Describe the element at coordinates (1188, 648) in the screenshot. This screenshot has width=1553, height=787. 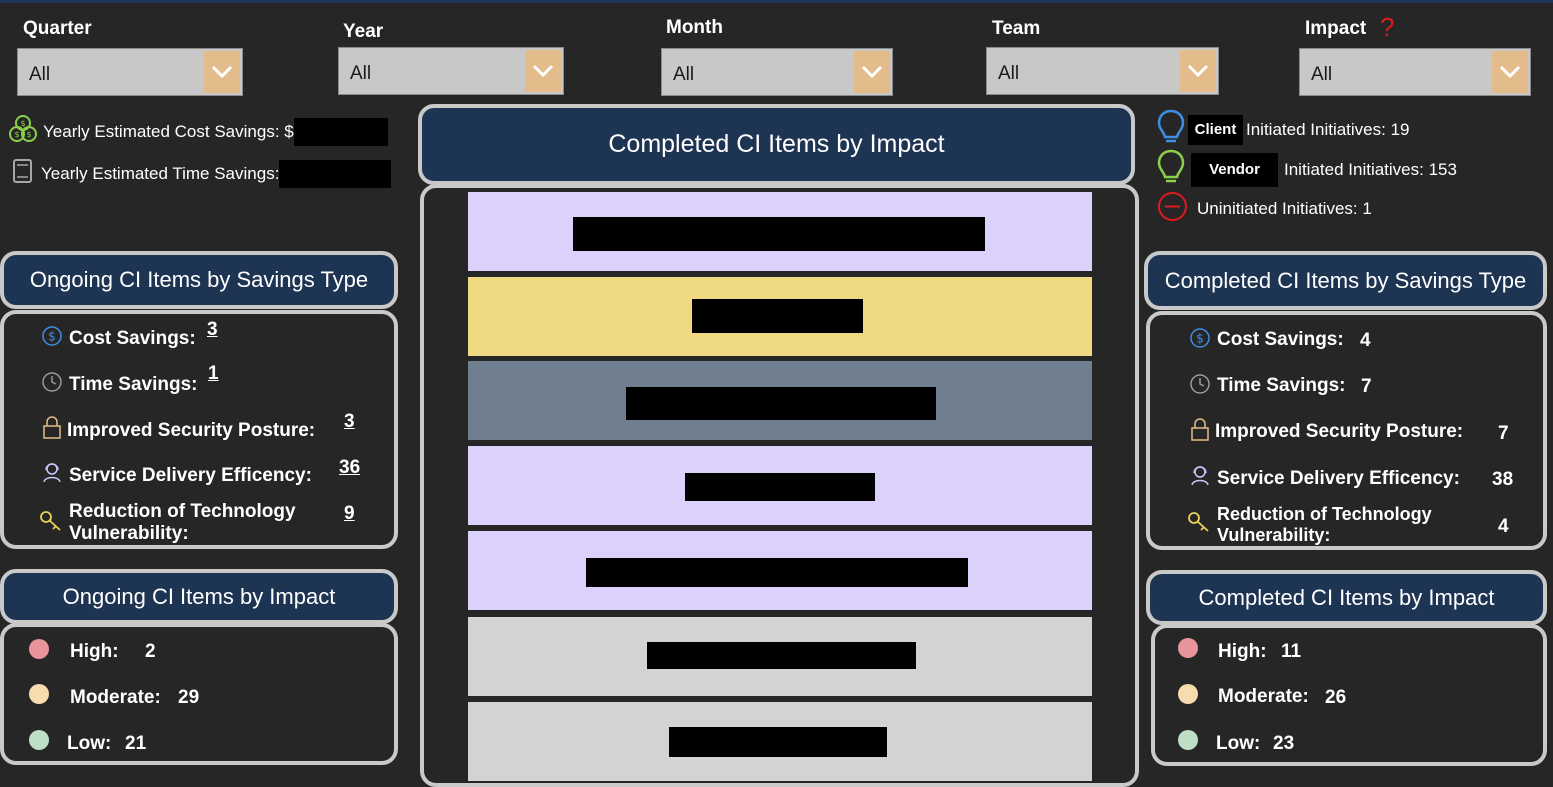
I see `high-impact-dot` at that location.